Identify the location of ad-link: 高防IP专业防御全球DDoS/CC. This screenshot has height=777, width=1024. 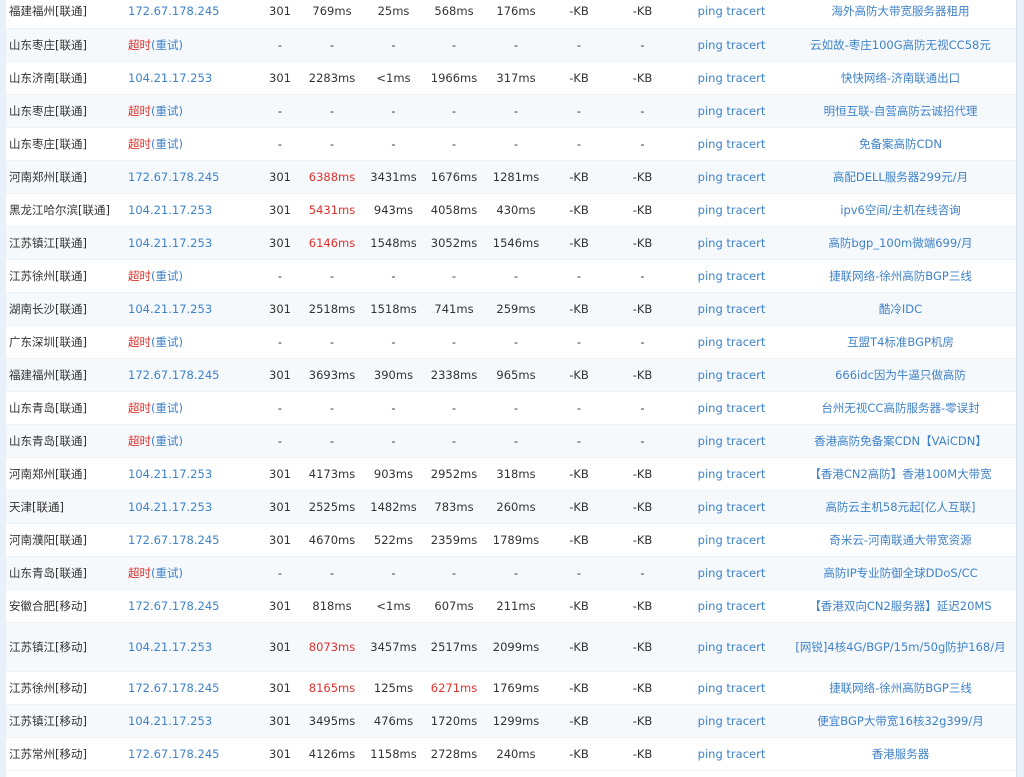
(900, 573).